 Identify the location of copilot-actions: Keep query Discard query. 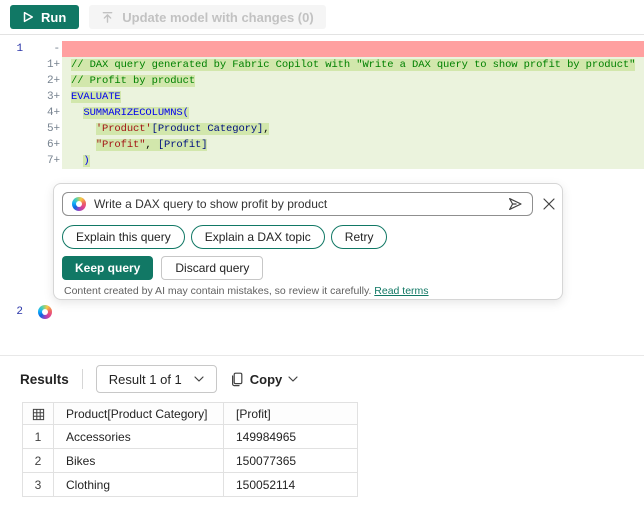
(163, 268).